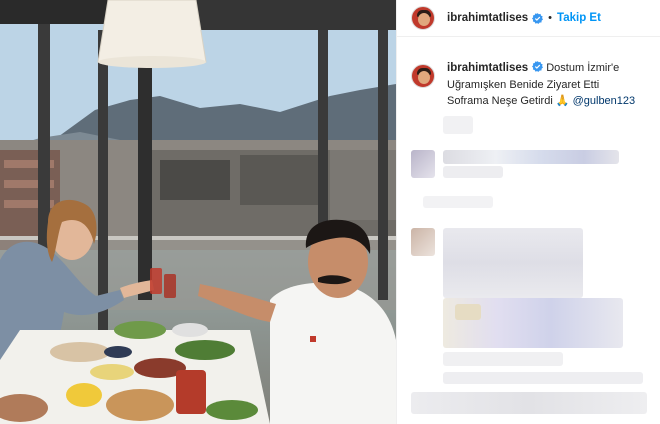 This screenshot has width=660, height=424. I want to click on blurred-comment-block, so click(513, 263).